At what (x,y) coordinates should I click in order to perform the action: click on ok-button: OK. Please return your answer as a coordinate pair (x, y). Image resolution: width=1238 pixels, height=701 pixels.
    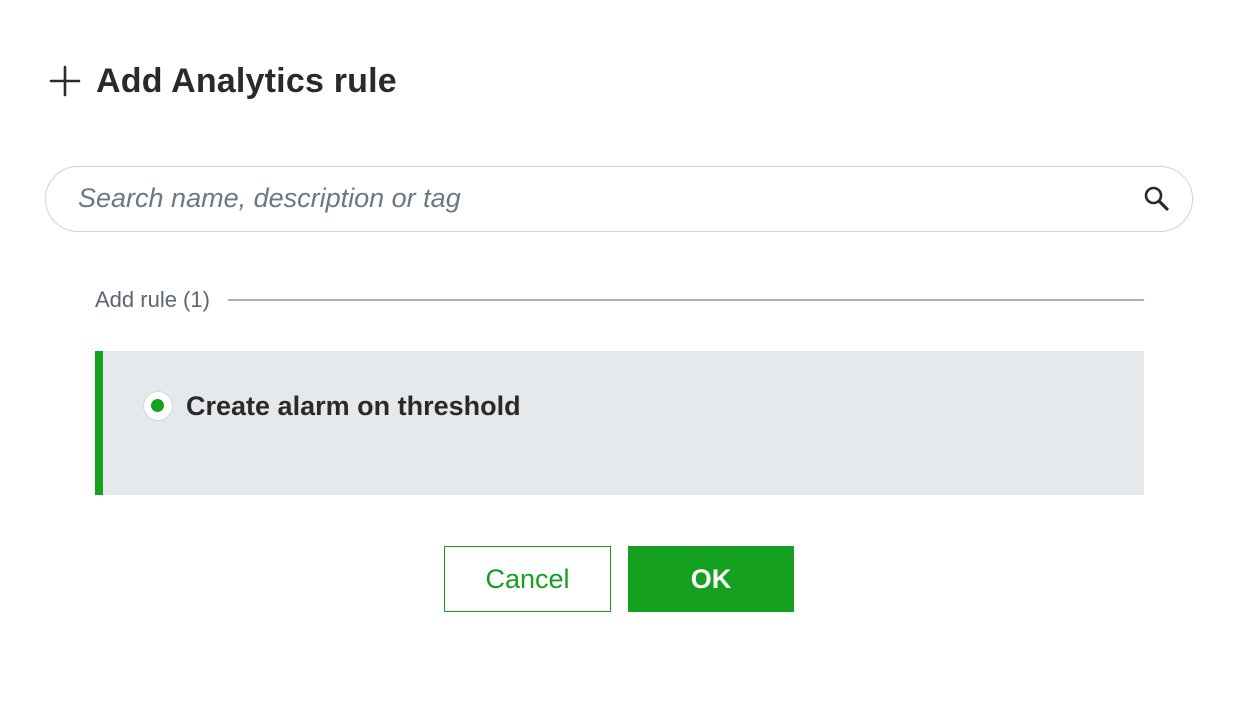
    Looking at the image, I should click on (711, 579).